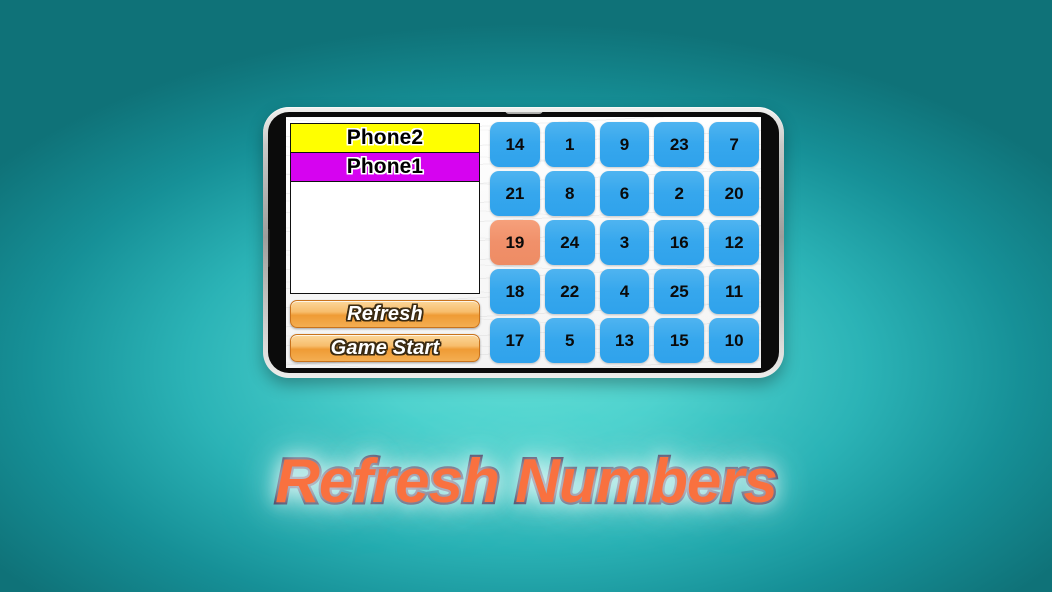  I want to click on number-tile: 13, so click(624, 340).